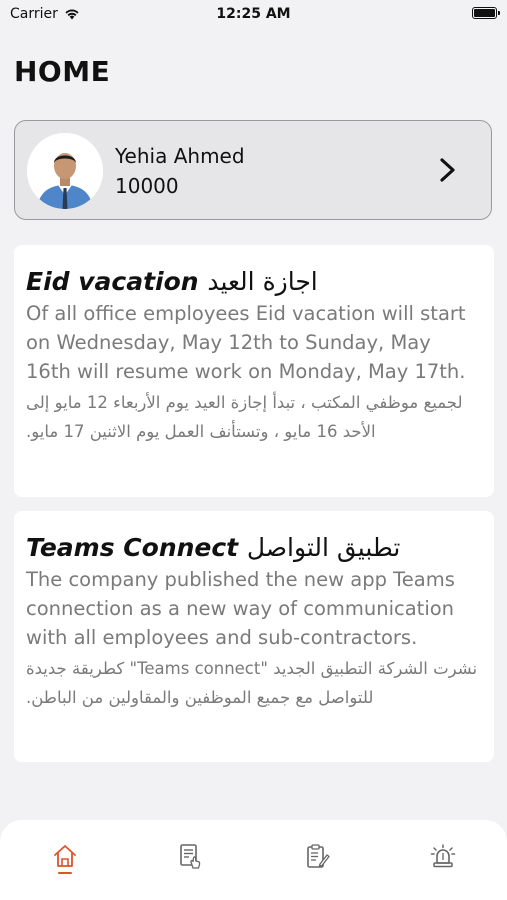 Image resolution: width=507 pixels, height=900 pixels. What do you see at coordinates (147, 186) in the screenshot?
I see `profile-id: 10000` at bounding box center [147, 186].